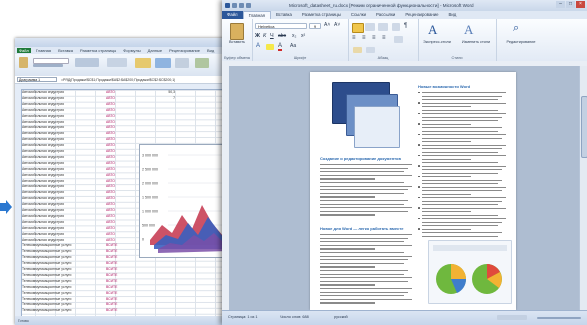 The image size is (587, 325). I want to click on status-words: Число слов: 688, so click(294, 317).